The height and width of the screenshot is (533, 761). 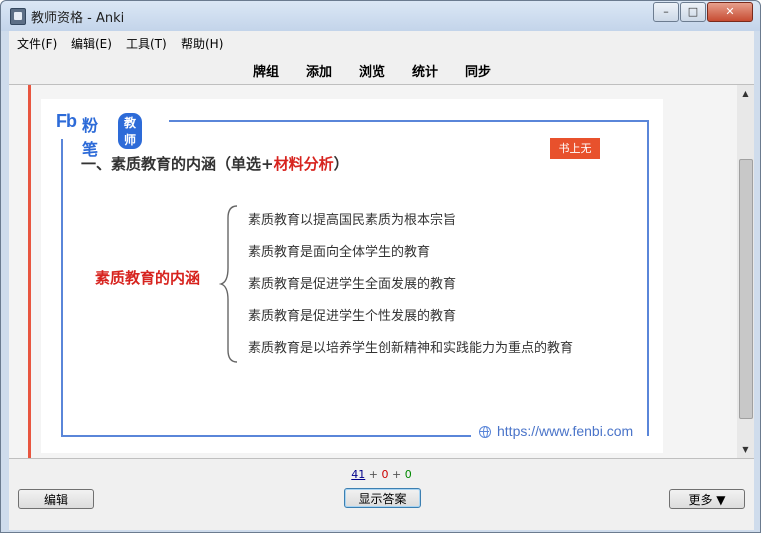 I want to click on more-button: 更多 ▼, so click(x=707, y=499).